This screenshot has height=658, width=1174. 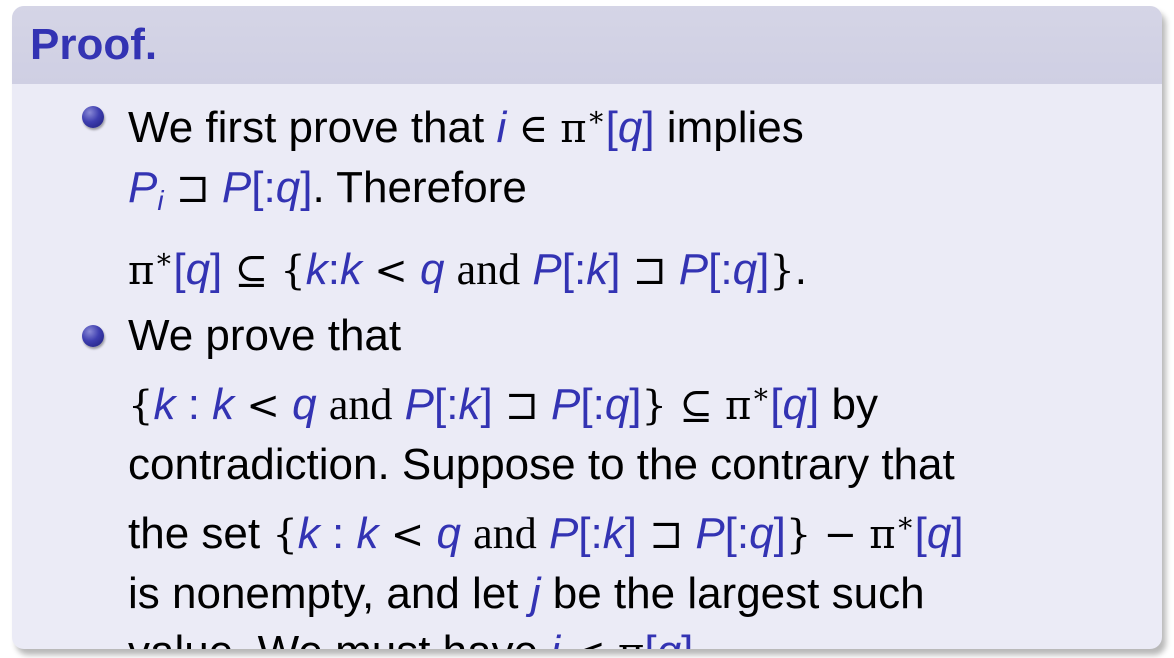 What do you see at coordinates (636, 636) in the screenshot?
I see `proof-line-2-6: value. We must have j < π[q].` at bounding box center [636, 636].